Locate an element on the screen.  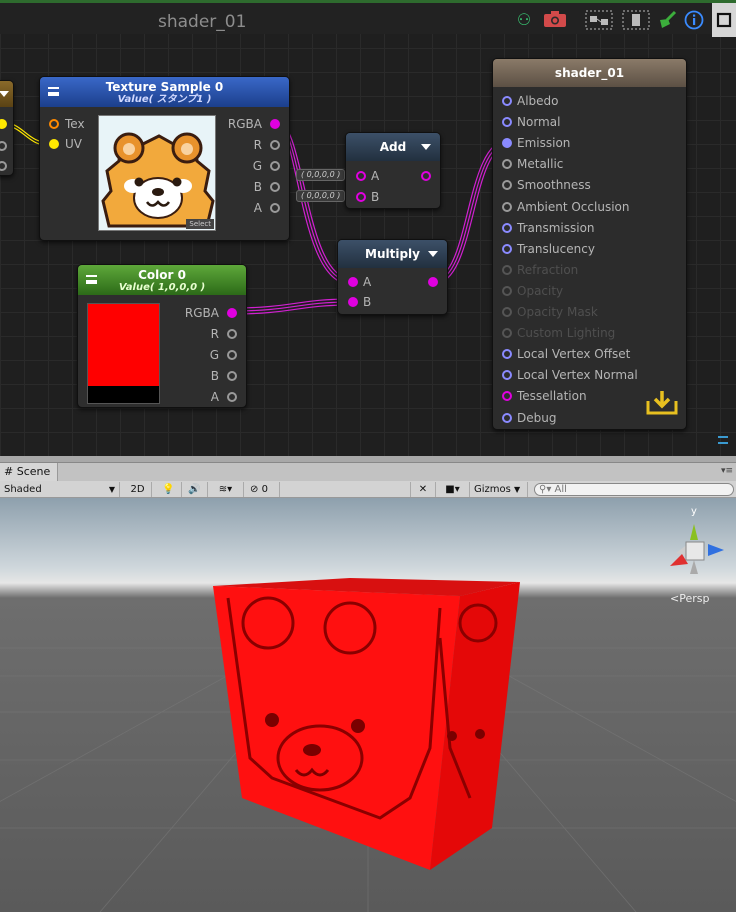
port-color-a is located at coordinates (232, 397).